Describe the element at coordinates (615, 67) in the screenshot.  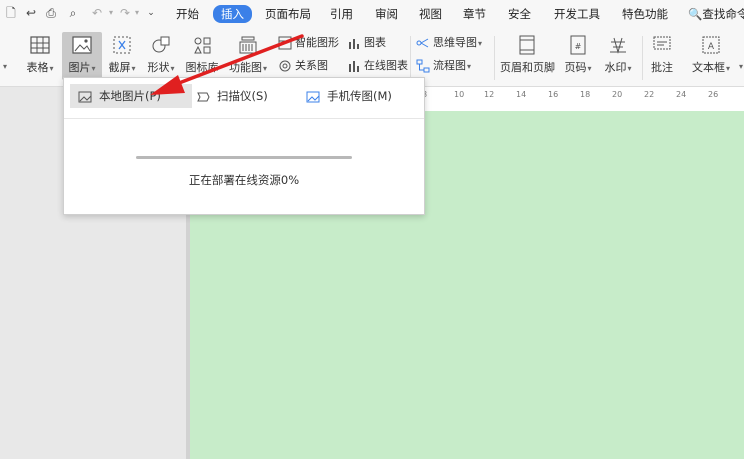
I see `watermark-label: 水印` at that location.